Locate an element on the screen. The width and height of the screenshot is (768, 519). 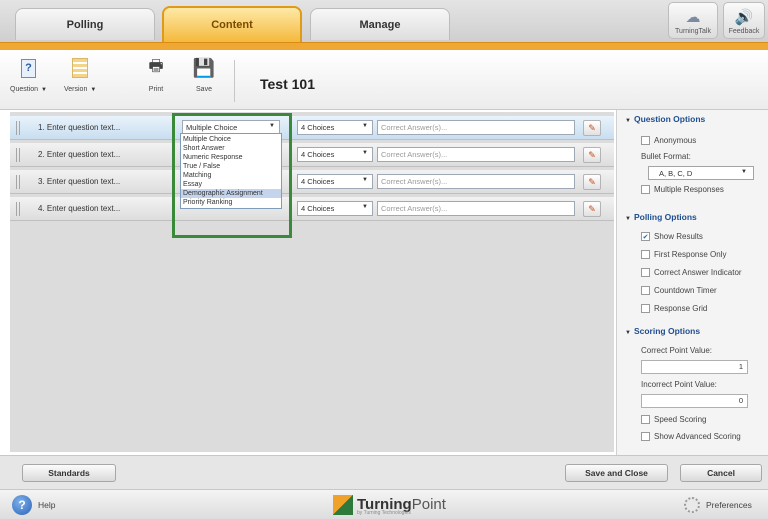
toolbar-divider is located at coordinates (234, 81).